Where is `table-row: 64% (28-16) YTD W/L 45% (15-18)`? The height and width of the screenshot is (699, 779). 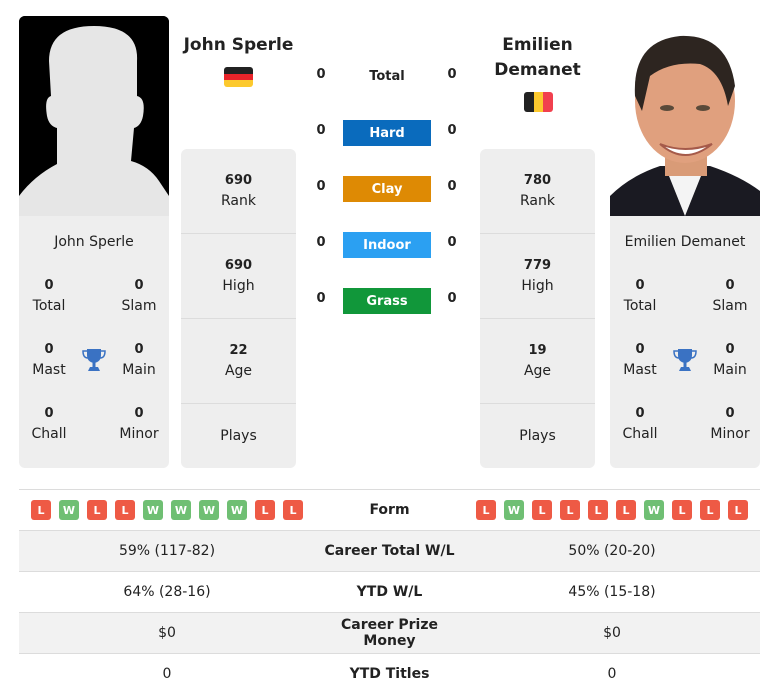
table-row: 64% (28-16) YTD W/L 45% (15-18) is located at coordinates (389, 591).